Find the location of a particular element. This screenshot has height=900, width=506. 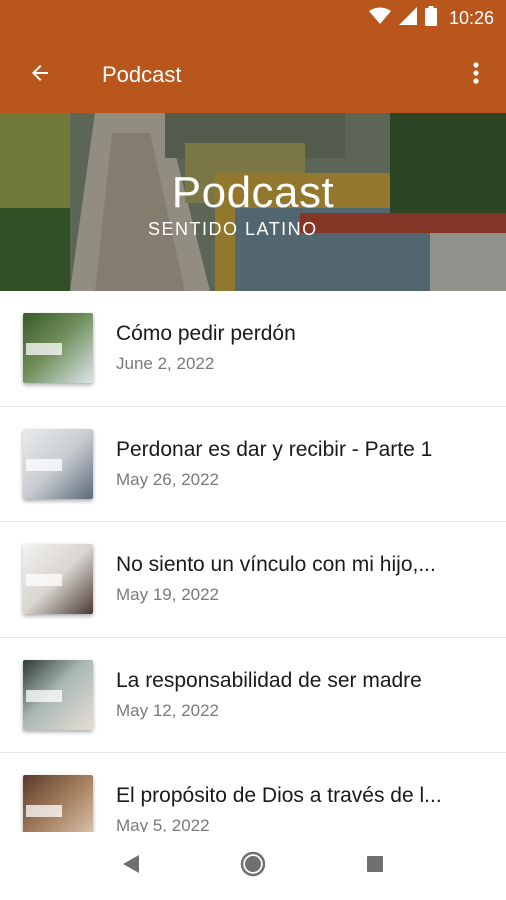

episode-date: May 26, 2022 is located at coordinates (168, 479).